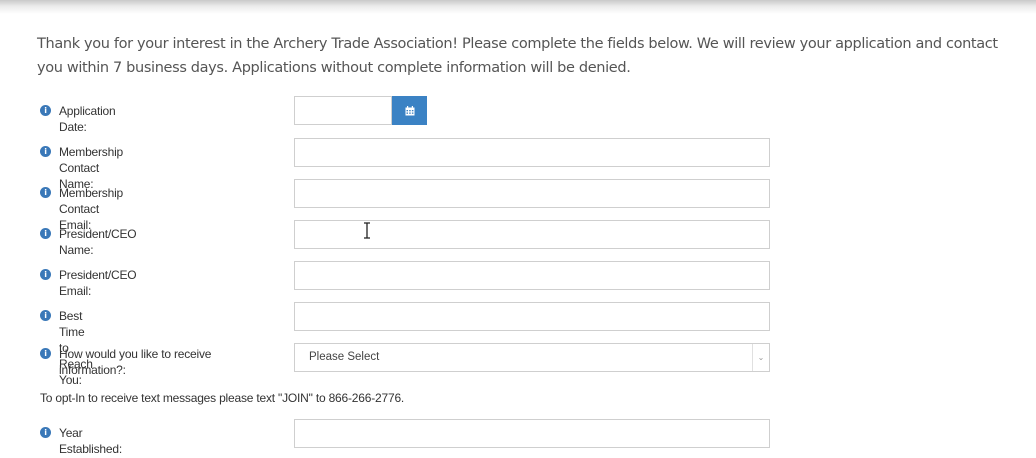 This screenshot has height=458, width=1036. What do you see at coordinates (532, 275) in the screenshot?
I see `president-ceo-email-input` at bounding box center [532, 275].